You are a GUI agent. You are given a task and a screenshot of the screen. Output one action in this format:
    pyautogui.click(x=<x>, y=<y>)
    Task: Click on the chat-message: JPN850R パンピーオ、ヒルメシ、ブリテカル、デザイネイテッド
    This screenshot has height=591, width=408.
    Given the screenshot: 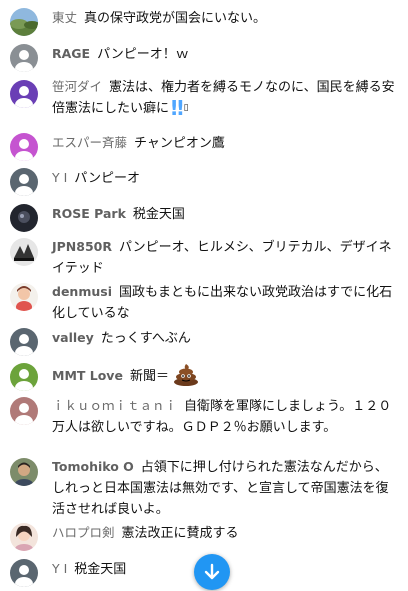 What is the action you would take?
    pyautogui.click(x=204, y=257)
    